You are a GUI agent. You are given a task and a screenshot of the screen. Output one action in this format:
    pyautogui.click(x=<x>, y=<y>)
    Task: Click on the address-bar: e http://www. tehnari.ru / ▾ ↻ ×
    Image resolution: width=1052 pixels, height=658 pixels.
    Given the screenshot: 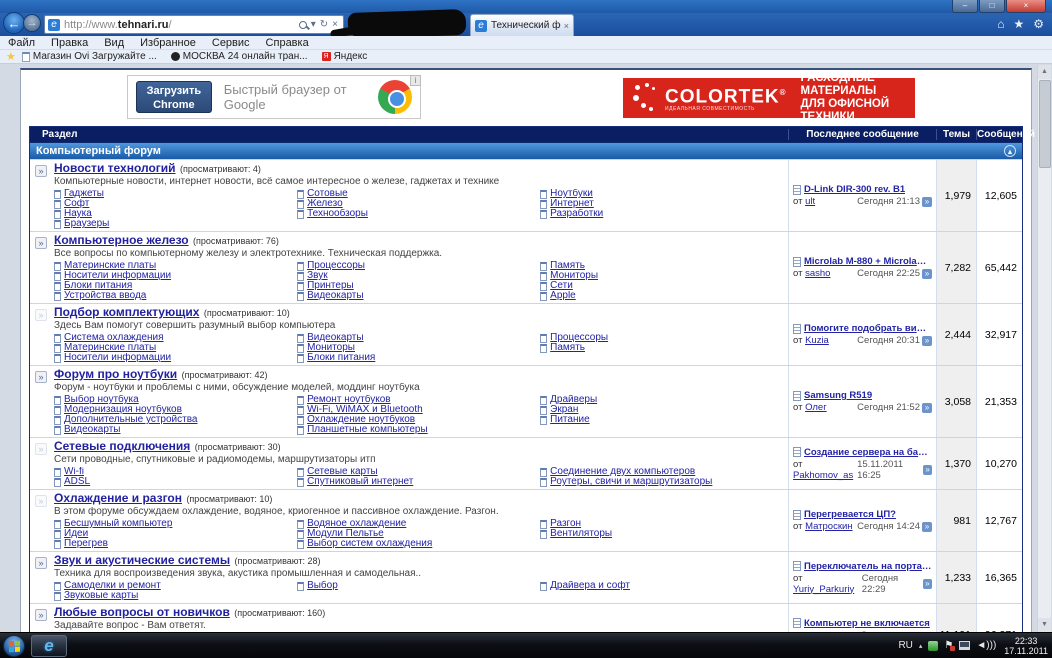 What is the action you would take?
    pyautogui.click(x=194, y=24)
    